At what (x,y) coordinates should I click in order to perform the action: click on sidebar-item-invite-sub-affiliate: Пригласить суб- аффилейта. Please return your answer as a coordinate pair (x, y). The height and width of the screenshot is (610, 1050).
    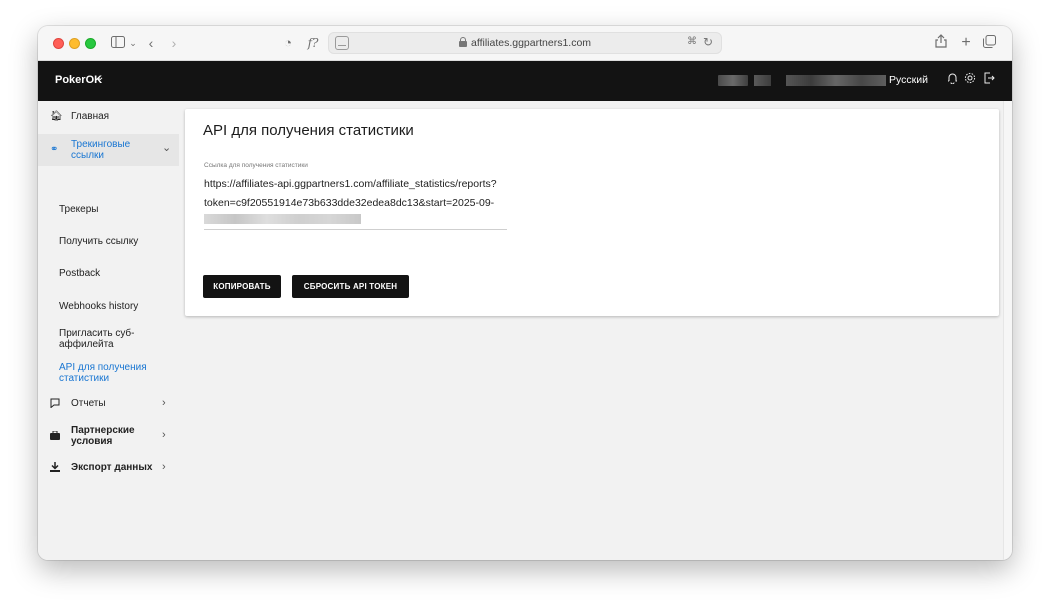
    Looking at the image, I should click on (108, 340).